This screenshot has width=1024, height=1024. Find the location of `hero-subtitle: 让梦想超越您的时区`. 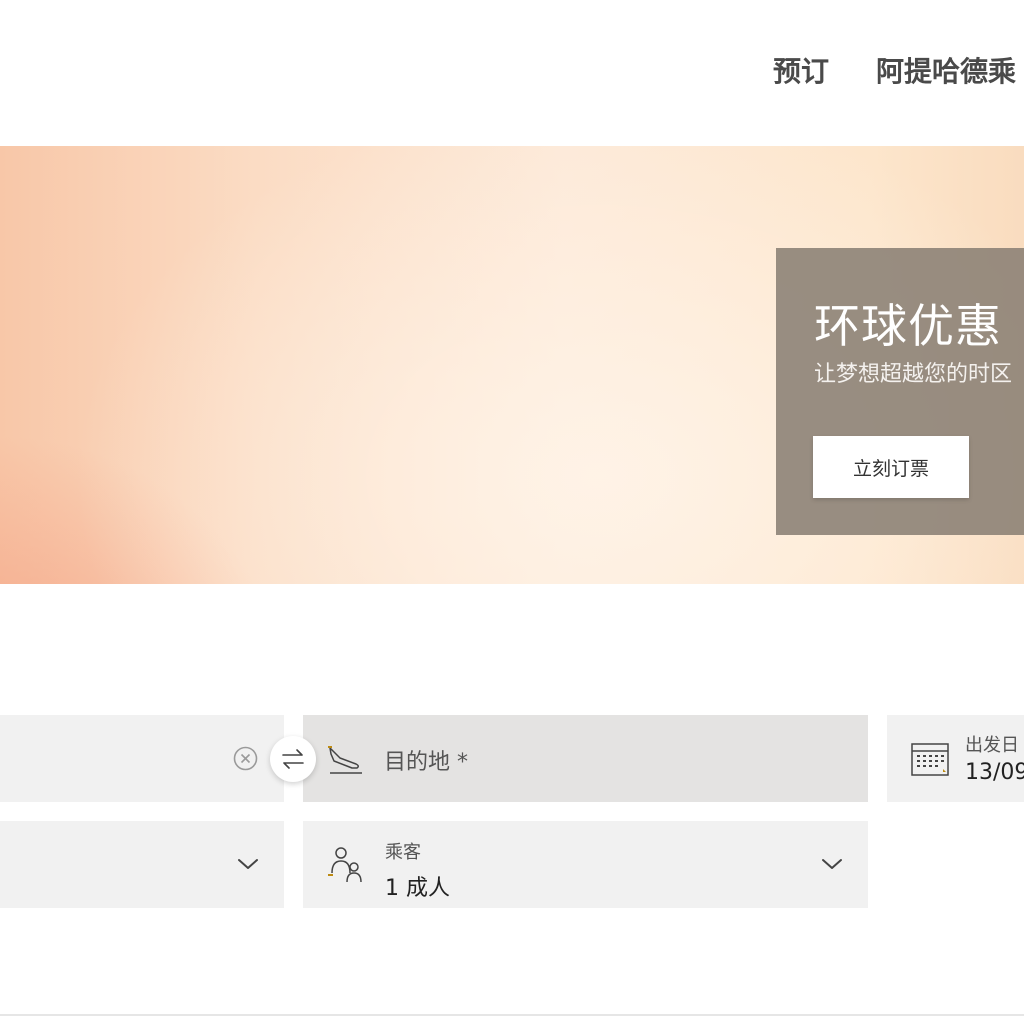

hero-subtitle: 让梦想超越您的时区 is located at coordinates (913, 374).